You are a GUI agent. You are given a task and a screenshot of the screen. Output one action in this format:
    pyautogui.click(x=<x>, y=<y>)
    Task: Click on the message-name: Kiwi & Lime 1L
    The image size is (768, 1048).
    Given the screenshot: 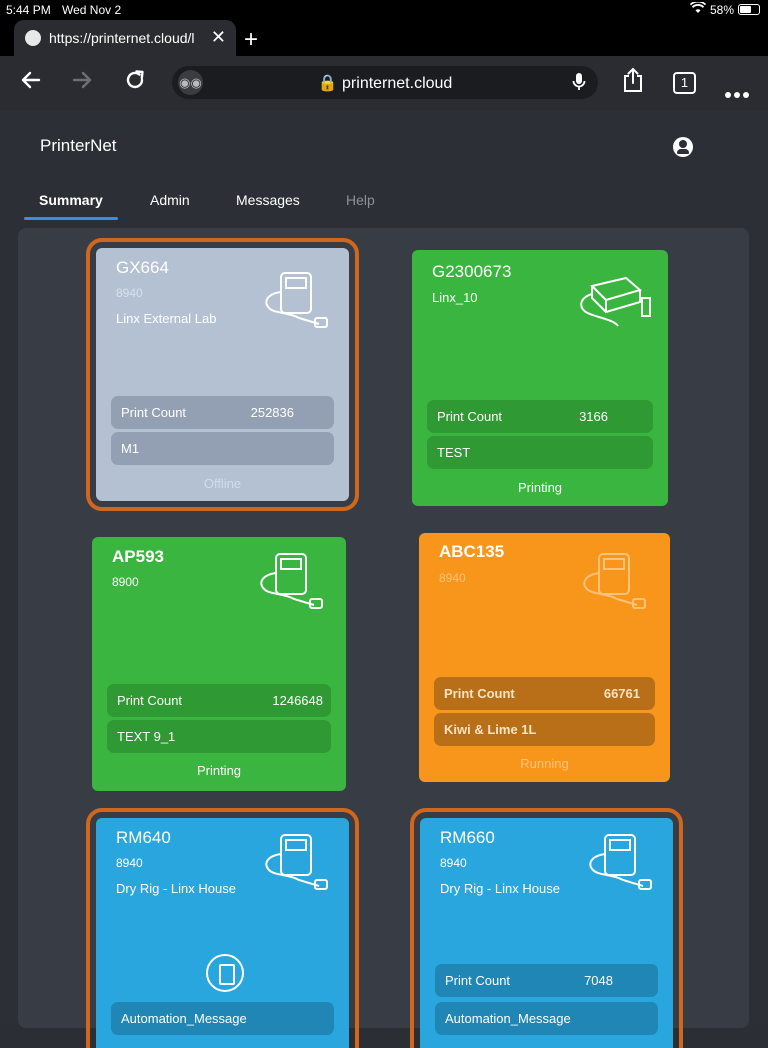 What is the action you would take?
    pyautogui.click(x=490, y=729)
    